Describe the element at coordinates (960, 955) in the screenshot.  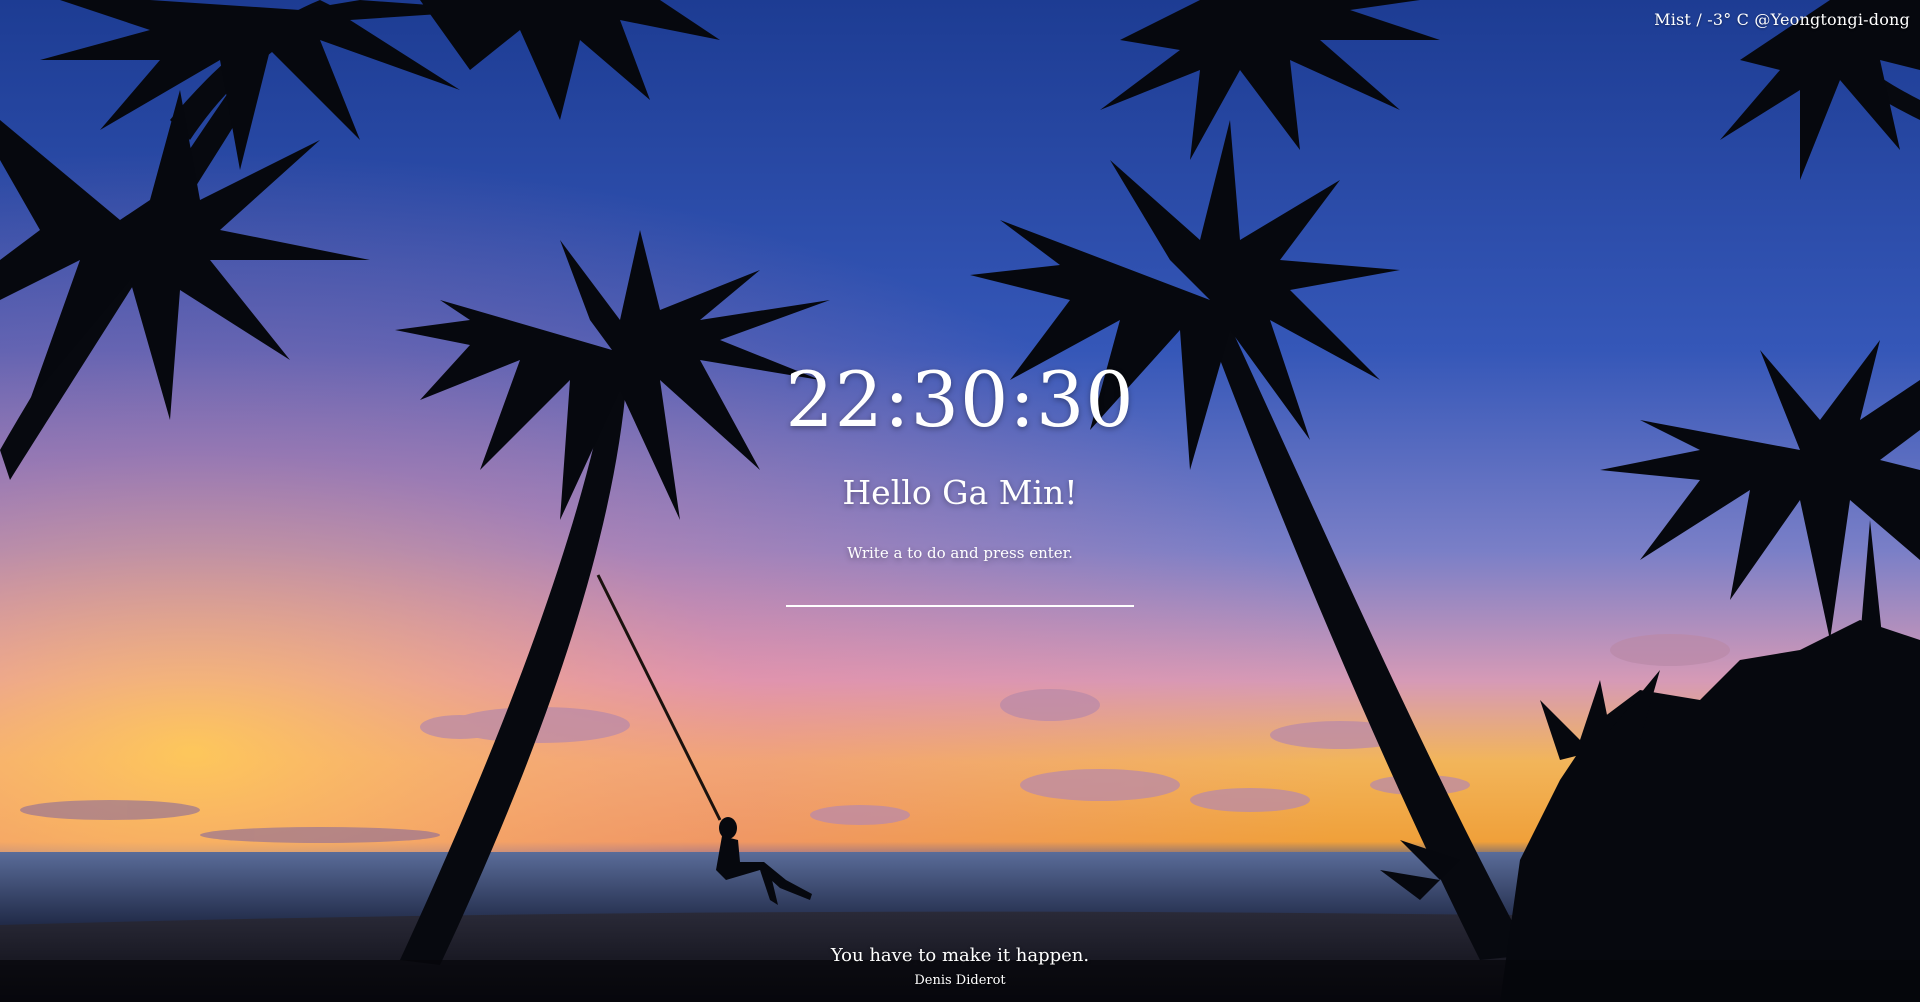
I see `quote-text: You have to make it happen.` at that location.